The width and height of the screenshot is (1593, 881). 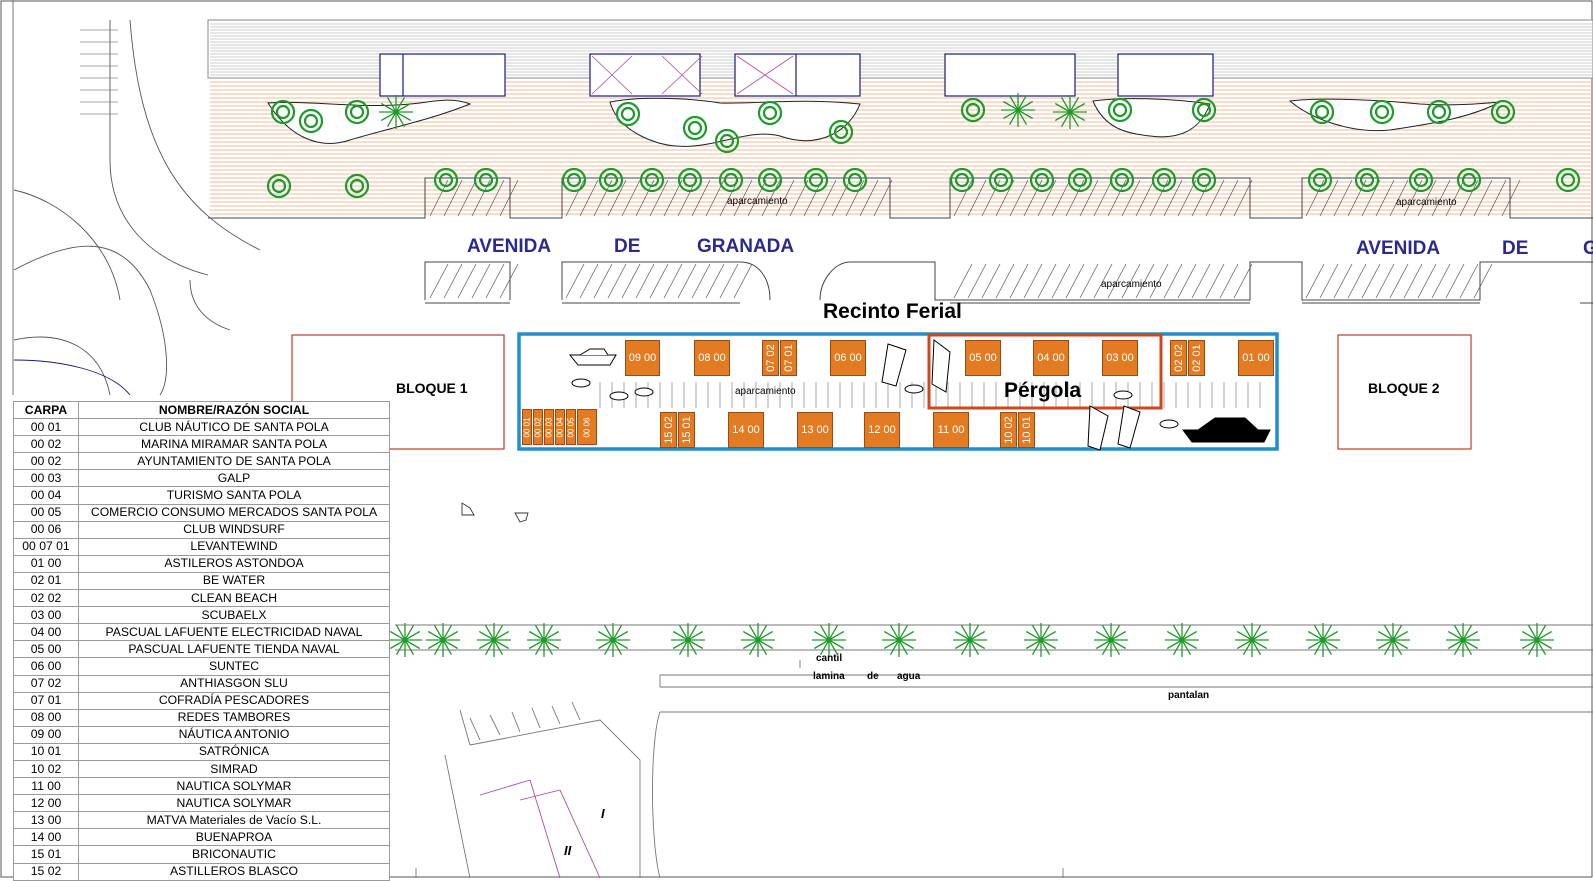 What do you see at coordinates (686, 430) in the screenshot?
I see `tent-15-01: 15 01` at bounding box center [686, 430].